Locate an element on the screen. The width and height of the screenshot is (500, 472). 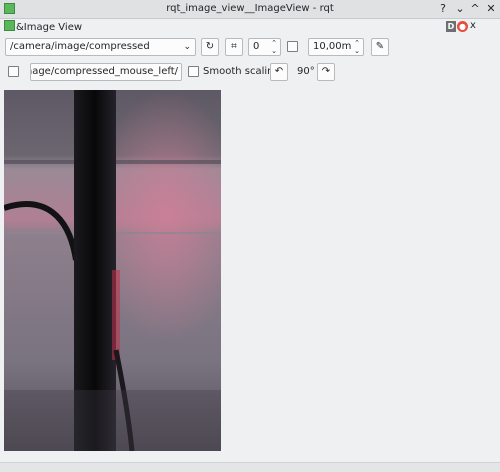
topic-select: /camera/image/compressed ⌄ is located at coordinates (100, 47).